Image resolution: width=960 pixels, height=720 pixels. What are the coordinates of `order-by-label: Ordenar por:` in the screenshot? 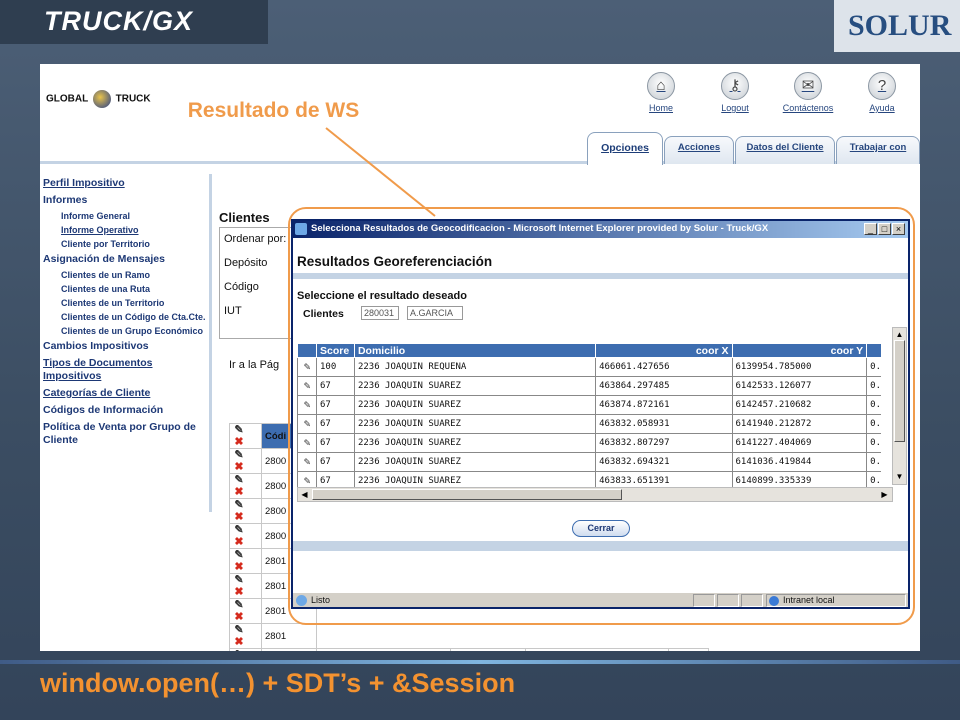 It's located at (255, 239).